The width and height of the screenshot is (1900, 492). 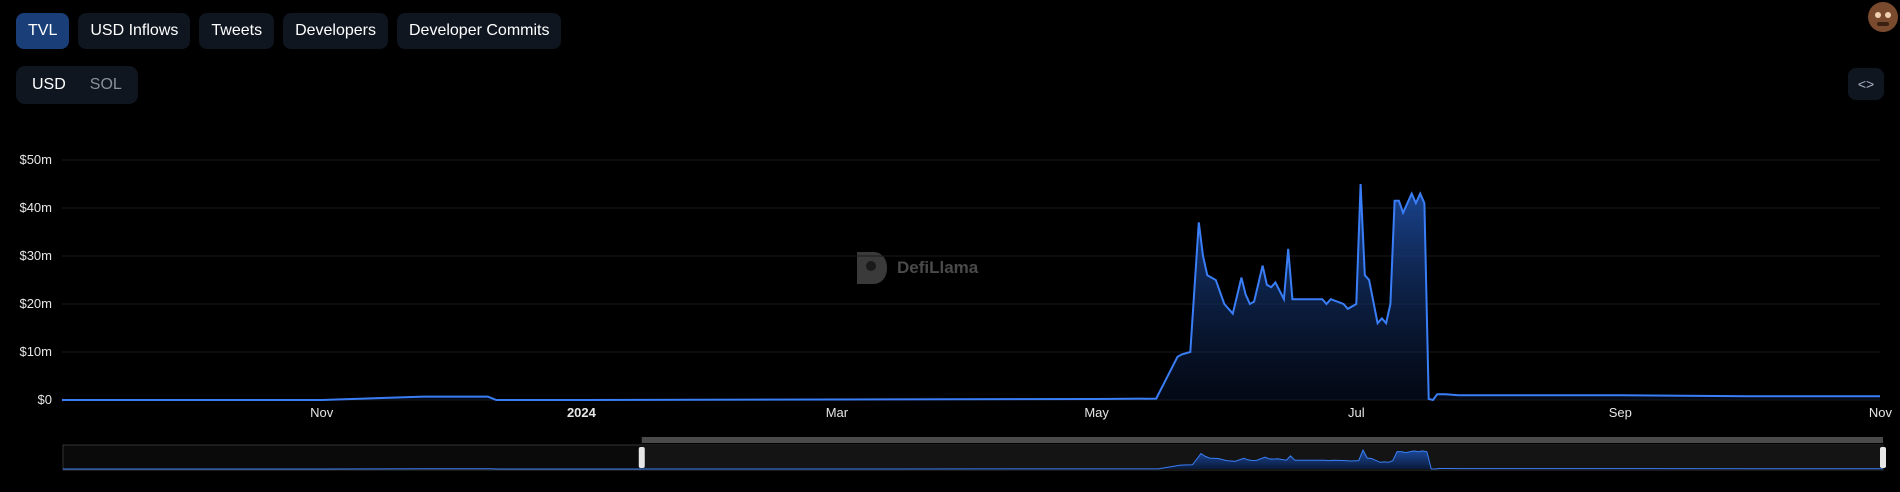 I want to click on x-tick-label: 2024, so click(x=582, y=412).